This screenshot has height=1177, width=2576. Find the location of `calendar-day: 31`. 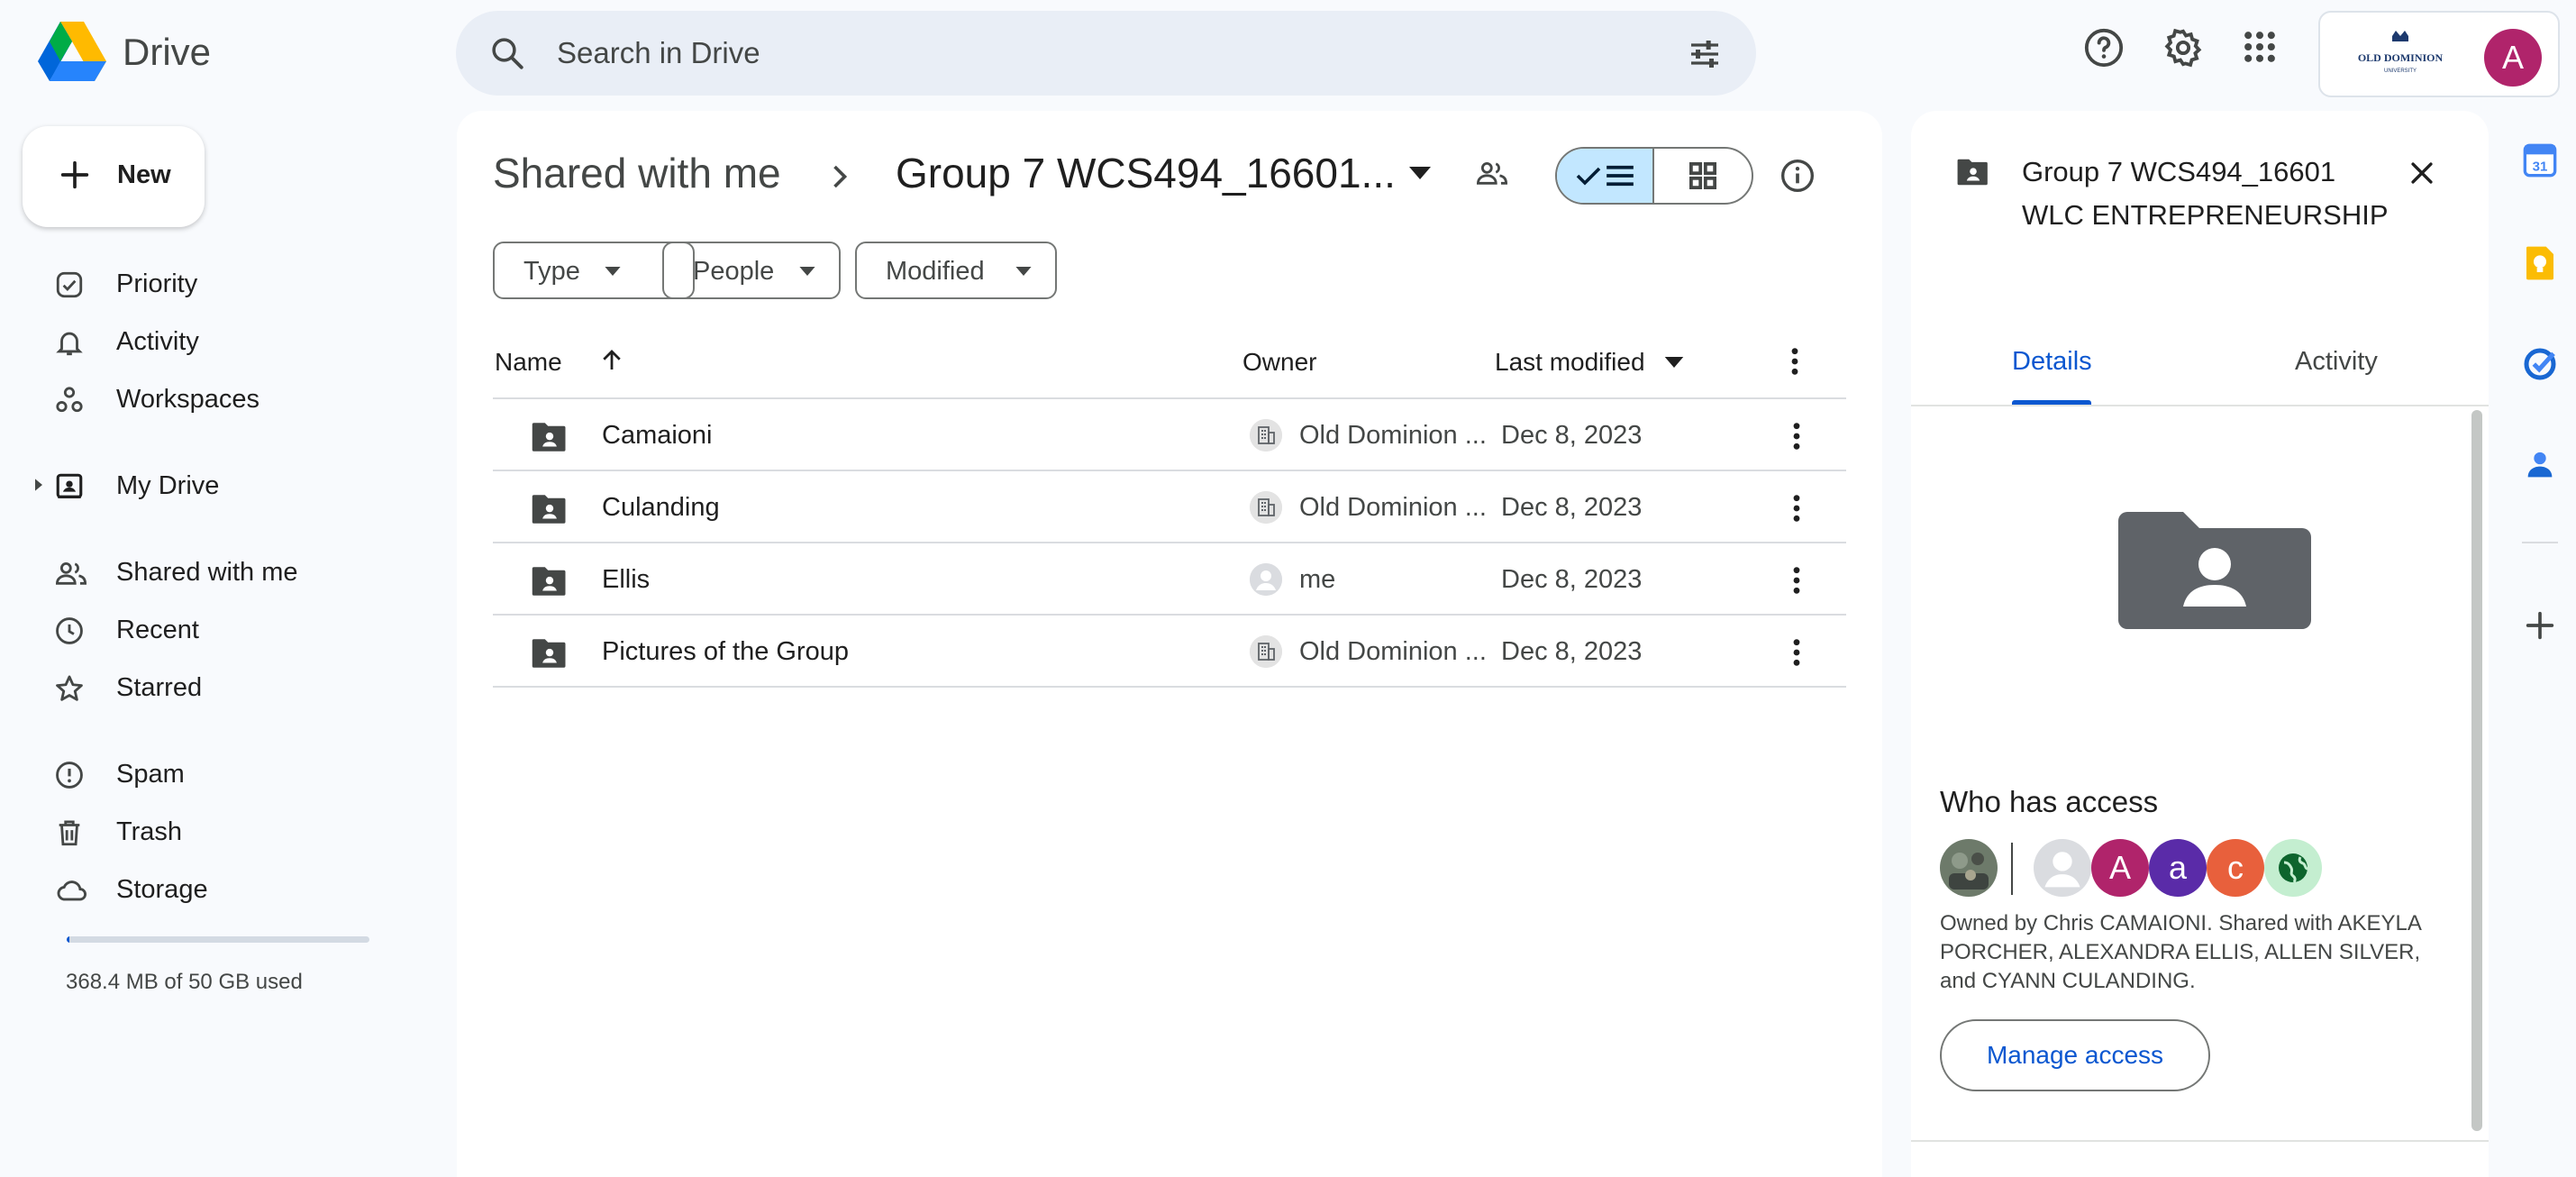

calendar-day: 31 is located at coordinates (2540, 167).